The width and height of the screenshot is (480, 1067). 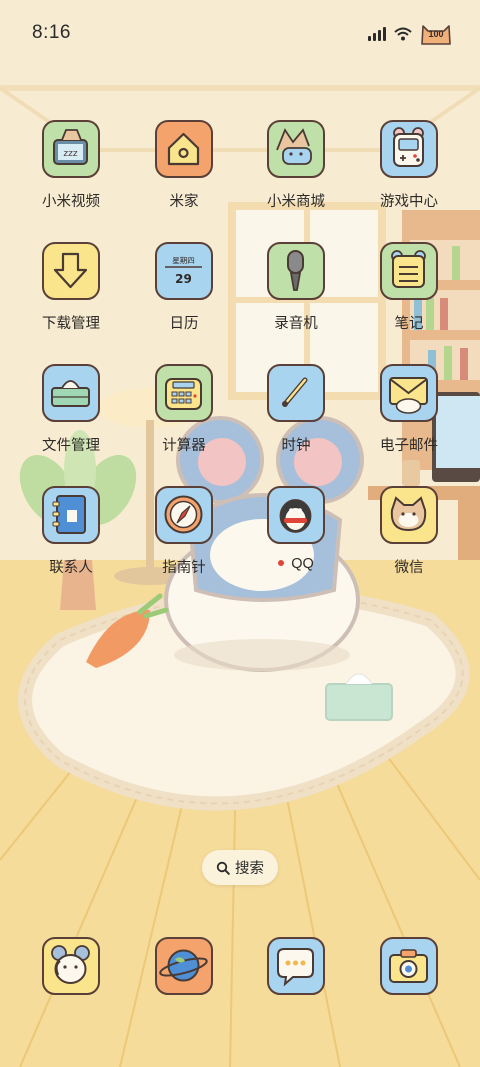 What do you see at coordinates (70, 154) in the screenshot?
I see `svg-text: zzz` at bounding box center [70, 154].